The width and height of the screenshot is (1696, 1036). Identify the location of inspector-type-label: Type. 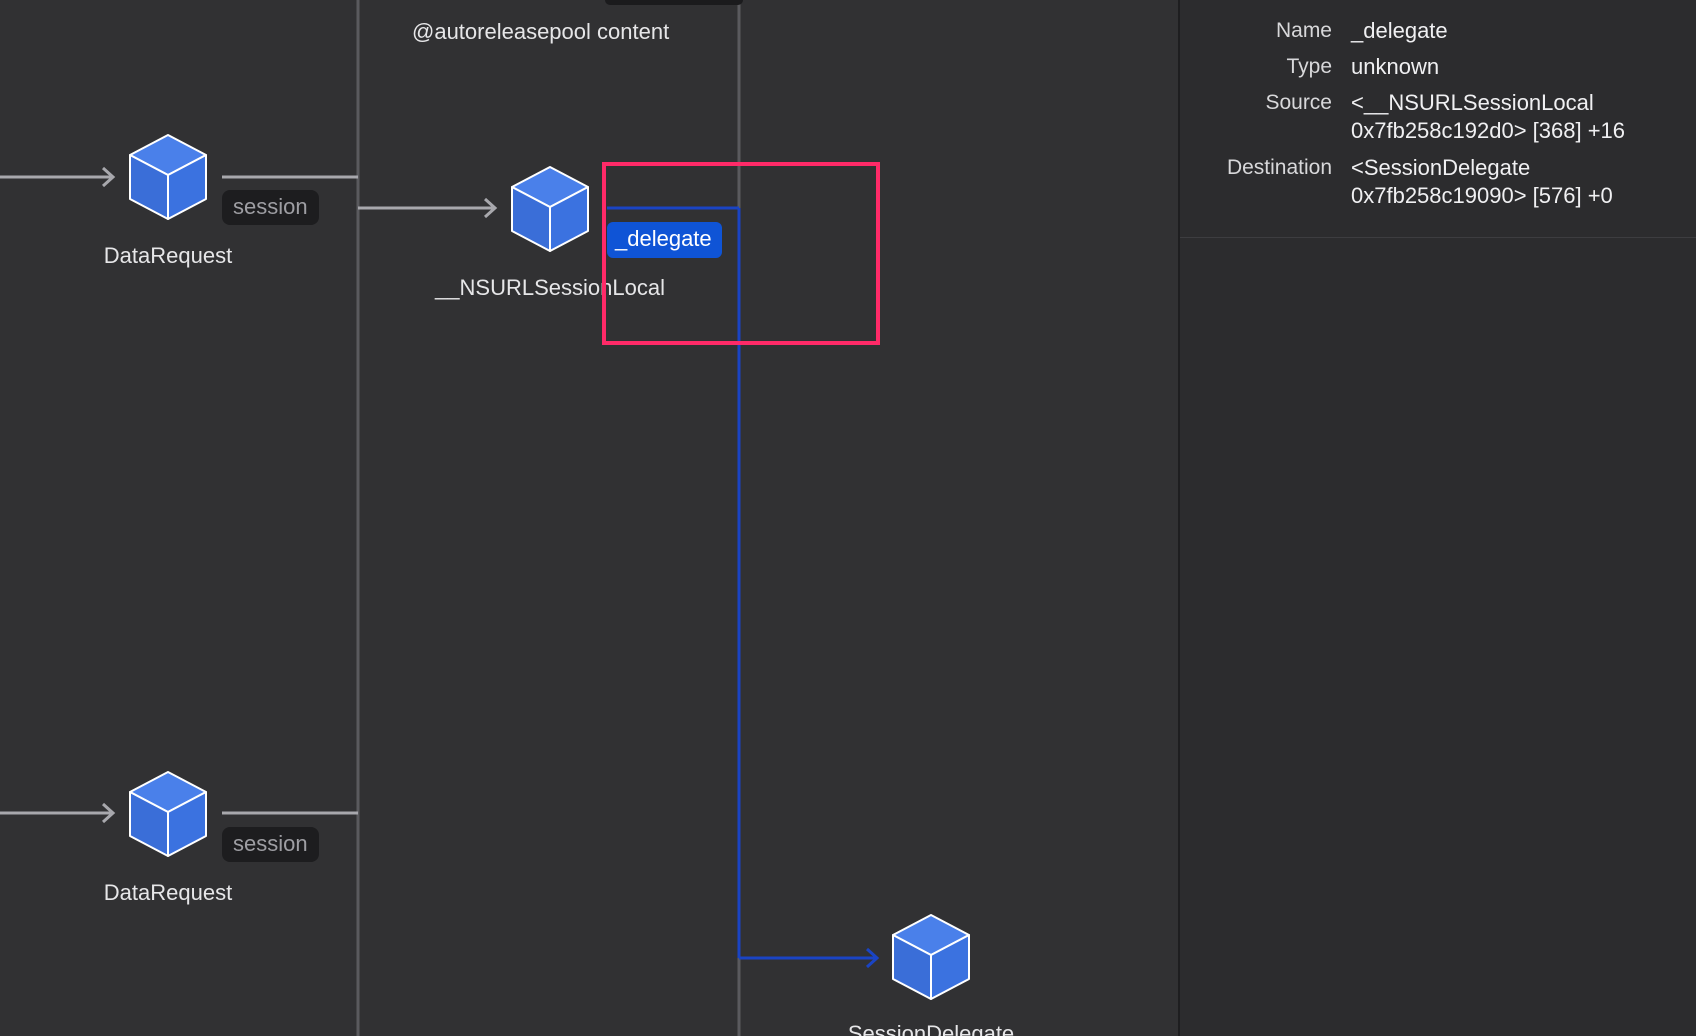
(1309, 66).